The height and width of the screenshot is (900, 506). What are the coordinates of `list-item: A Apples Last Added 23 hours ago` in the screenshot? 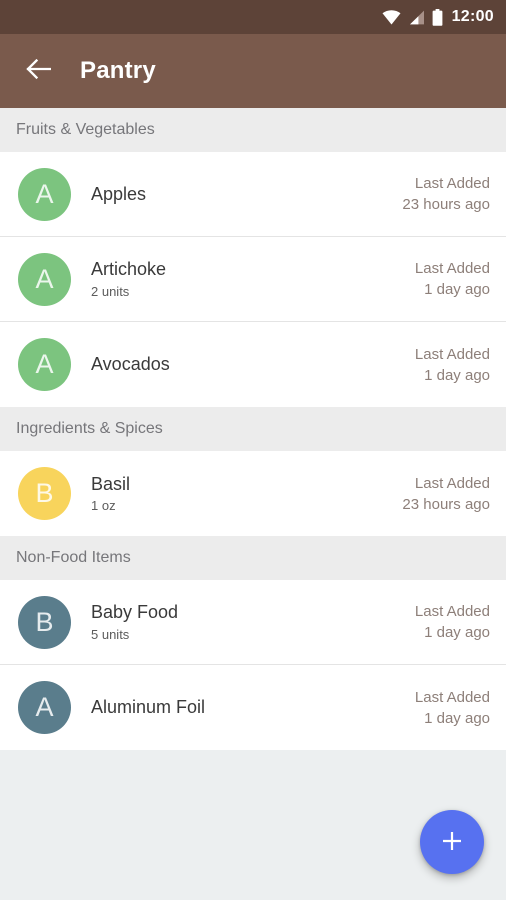 It's located at (253, 194).